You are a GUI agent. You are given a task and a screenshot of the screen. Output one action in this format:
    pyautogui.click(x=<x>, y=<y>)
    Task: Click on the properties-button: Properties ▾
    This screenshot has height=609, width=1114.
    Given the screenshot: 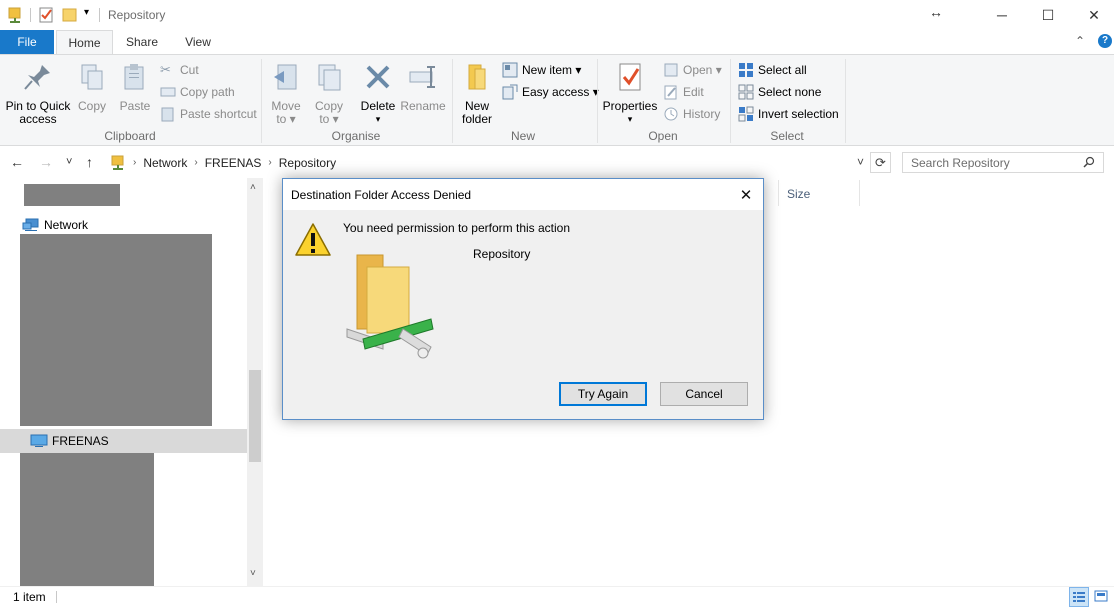 What is the action you would take?
    pyautogui.click(x=630, y=93)
    